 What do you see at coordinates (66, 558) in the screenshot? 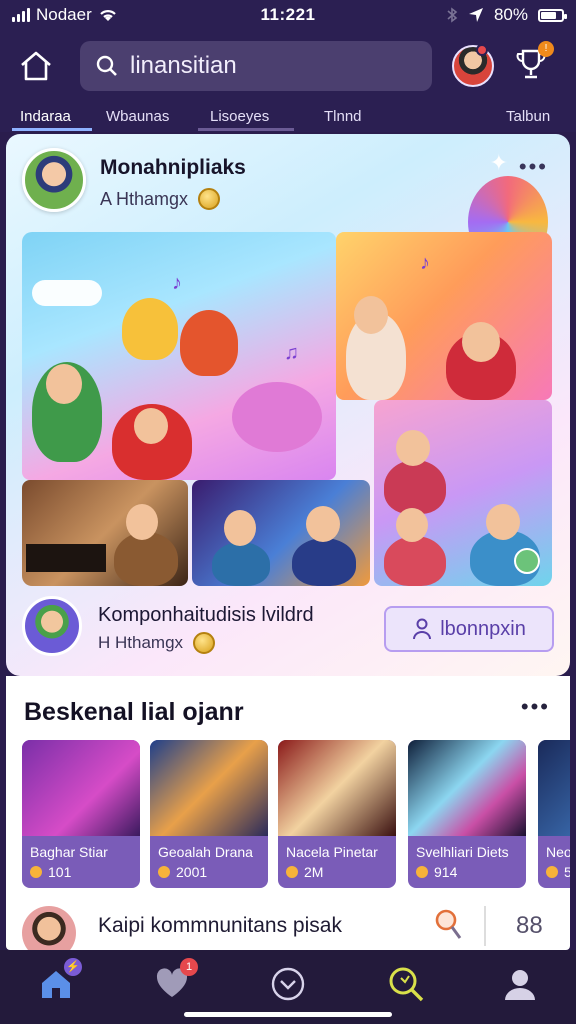
I see `piano-shape` at bounding box center [66, 558].